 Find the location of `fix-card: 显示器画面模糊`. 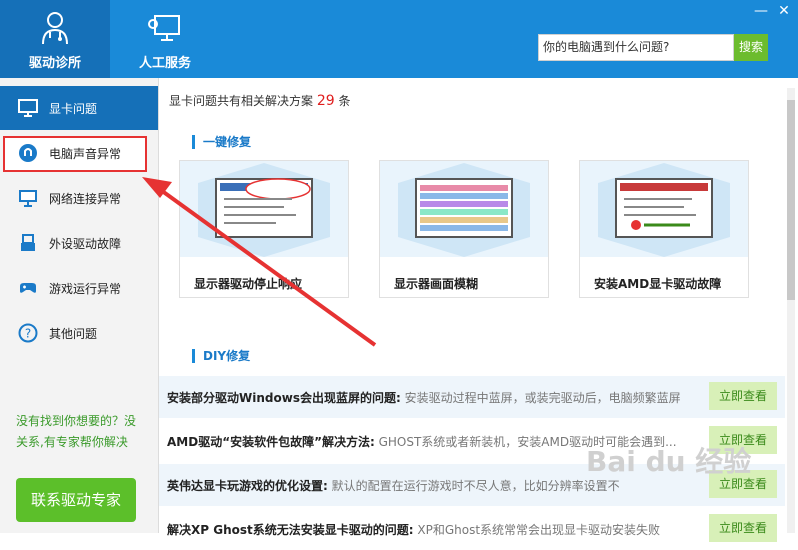

fix-card: 显示器画面模糊 is located at coordinates (464, 229).